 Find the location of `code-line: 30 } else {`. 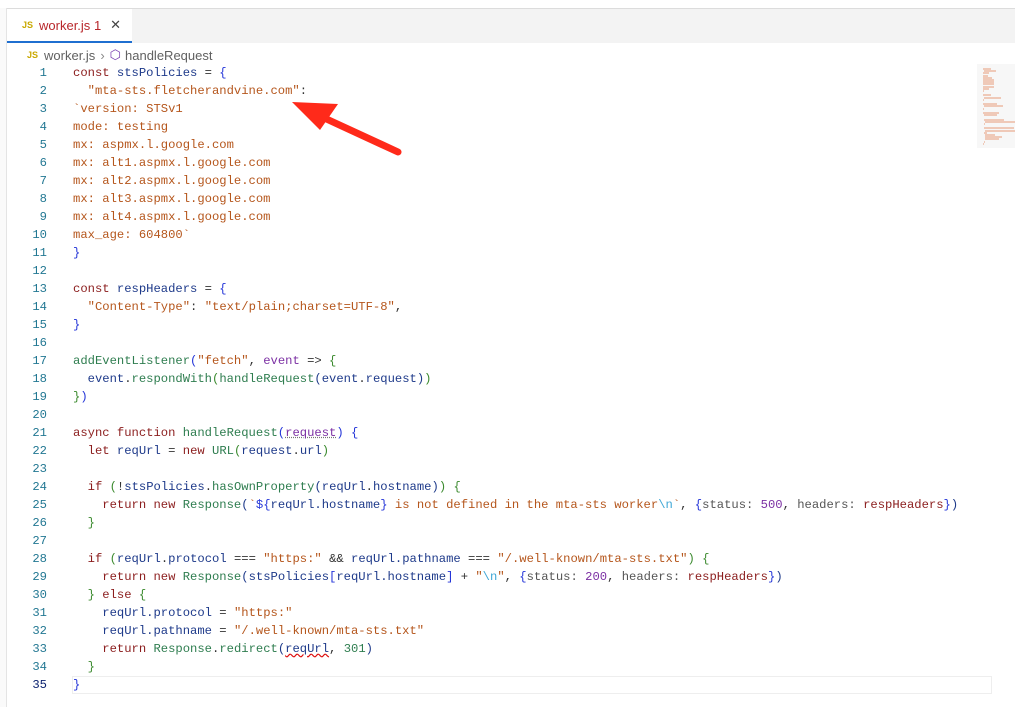

code-line: 30 } else { is located at coordinates (507, 595).